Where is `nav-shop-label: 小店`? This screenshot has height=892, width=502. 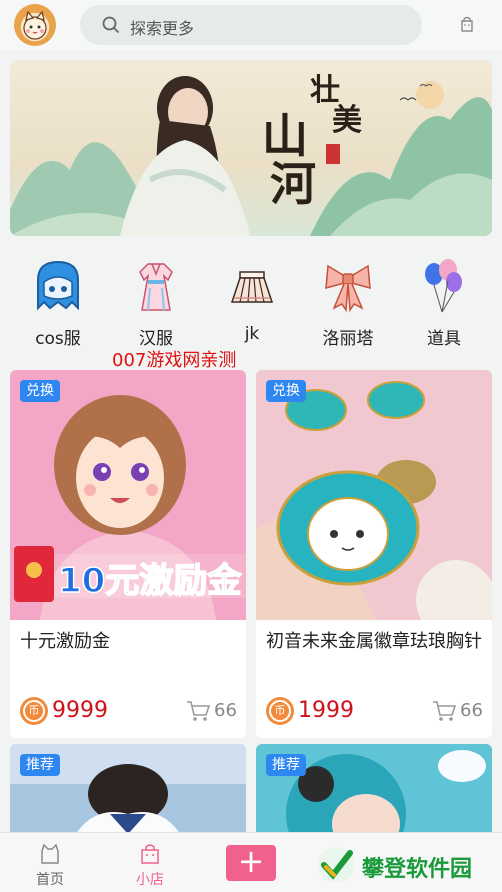 nav-shop-label: 小店 is located at coordinates (150, 880).